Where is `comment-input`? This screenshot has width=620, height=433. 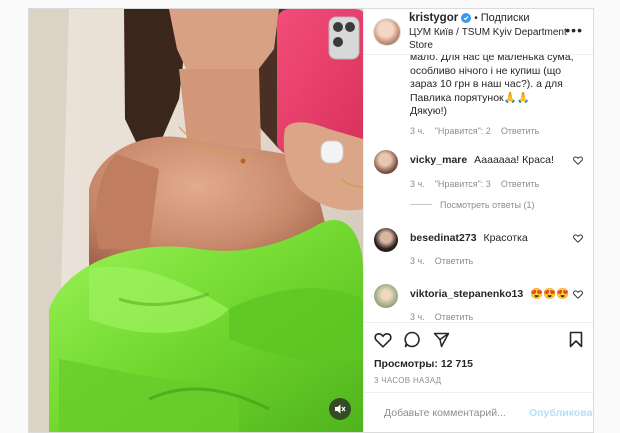
comment-input is located at coordinates (451, 412).